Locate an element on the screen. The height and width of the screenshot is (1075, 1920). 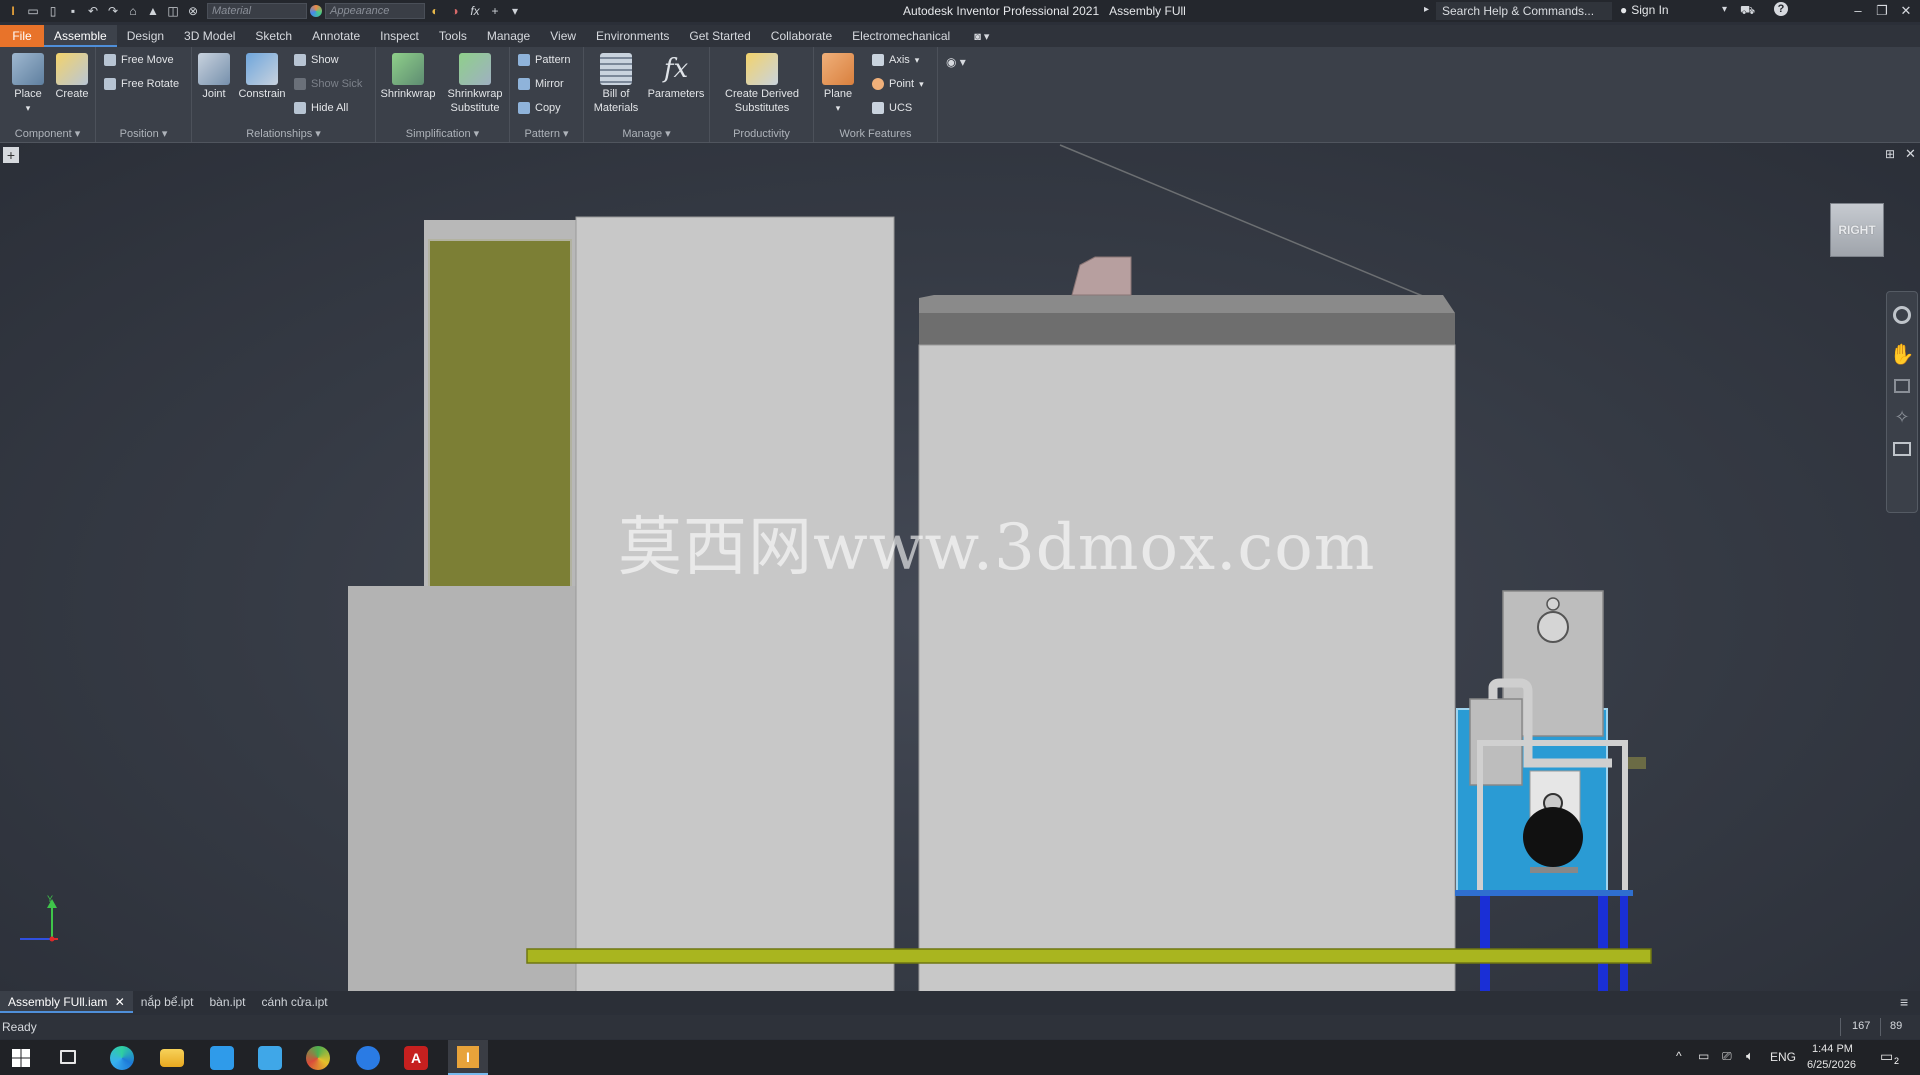
new-file-icon: ▭ is located at coordinates (33, 11).